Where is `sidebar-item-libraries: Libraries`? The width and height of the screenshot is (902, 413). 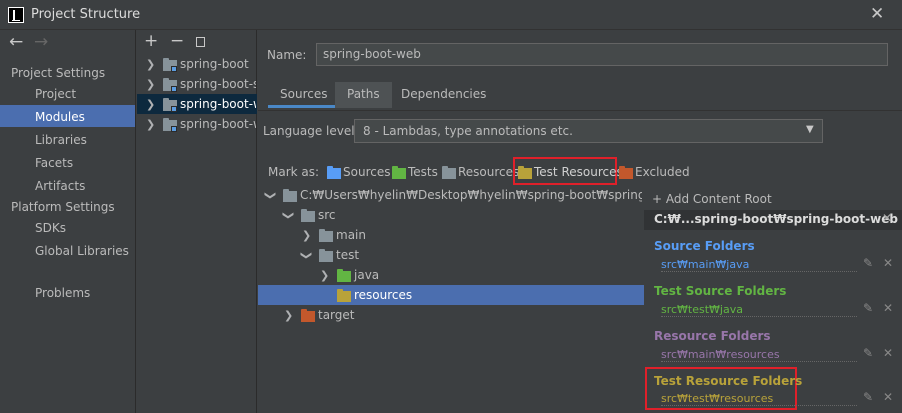 sidebar-item-libraries: Libraries is located at coordinates (61, 140).